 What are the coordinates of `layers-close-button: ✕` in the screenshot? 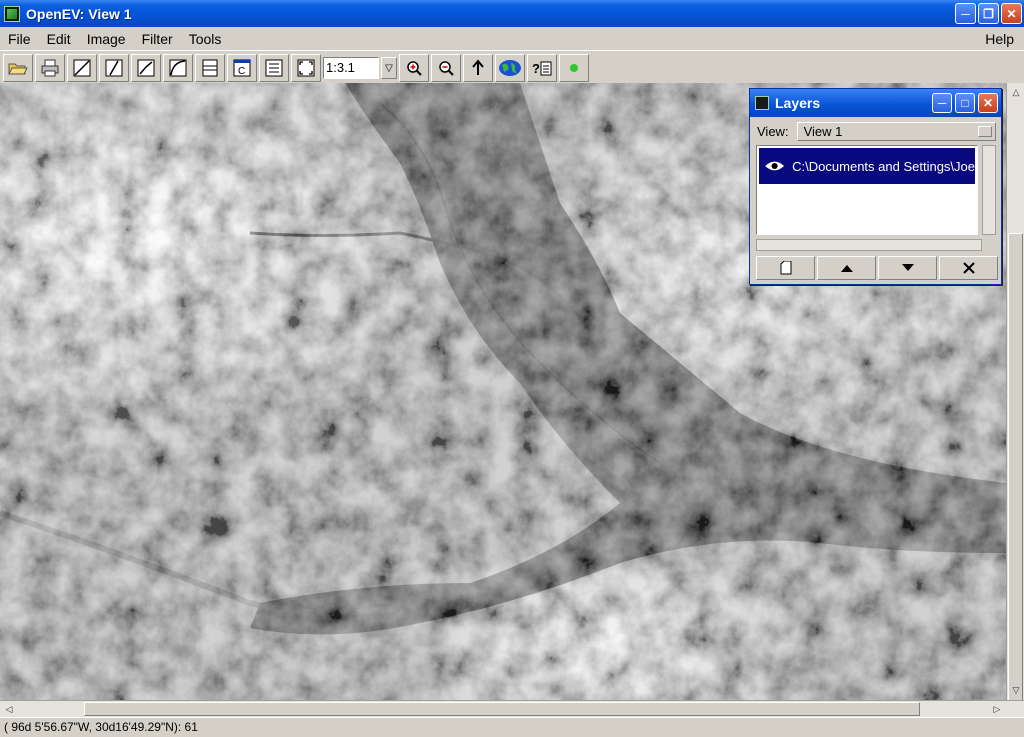 It's located at (988, 103).